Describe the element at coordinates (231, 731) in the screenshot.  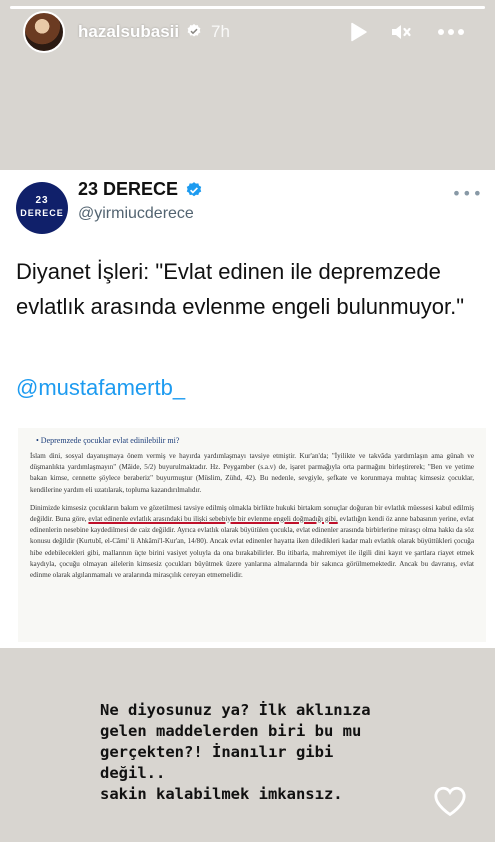
I see `caption-line: gelen maddelerden biri bu mu` at that location.